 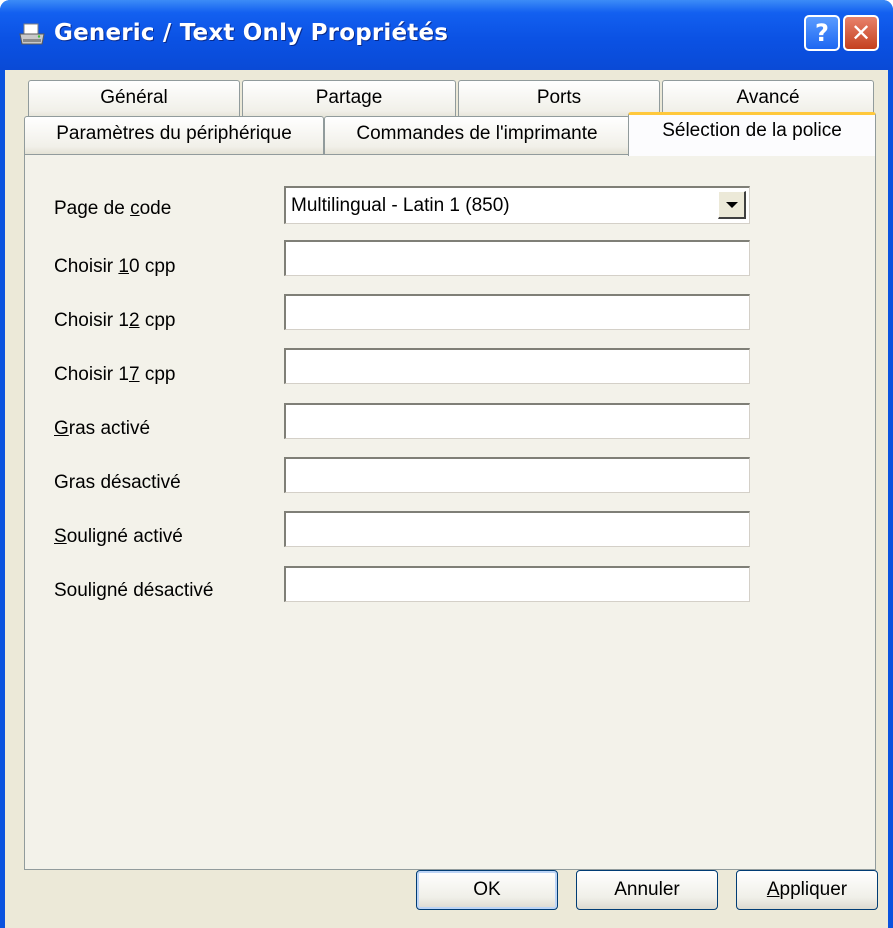 I want to click on tab-font-selection: Sélection de la police, so click(x=752, y=134).